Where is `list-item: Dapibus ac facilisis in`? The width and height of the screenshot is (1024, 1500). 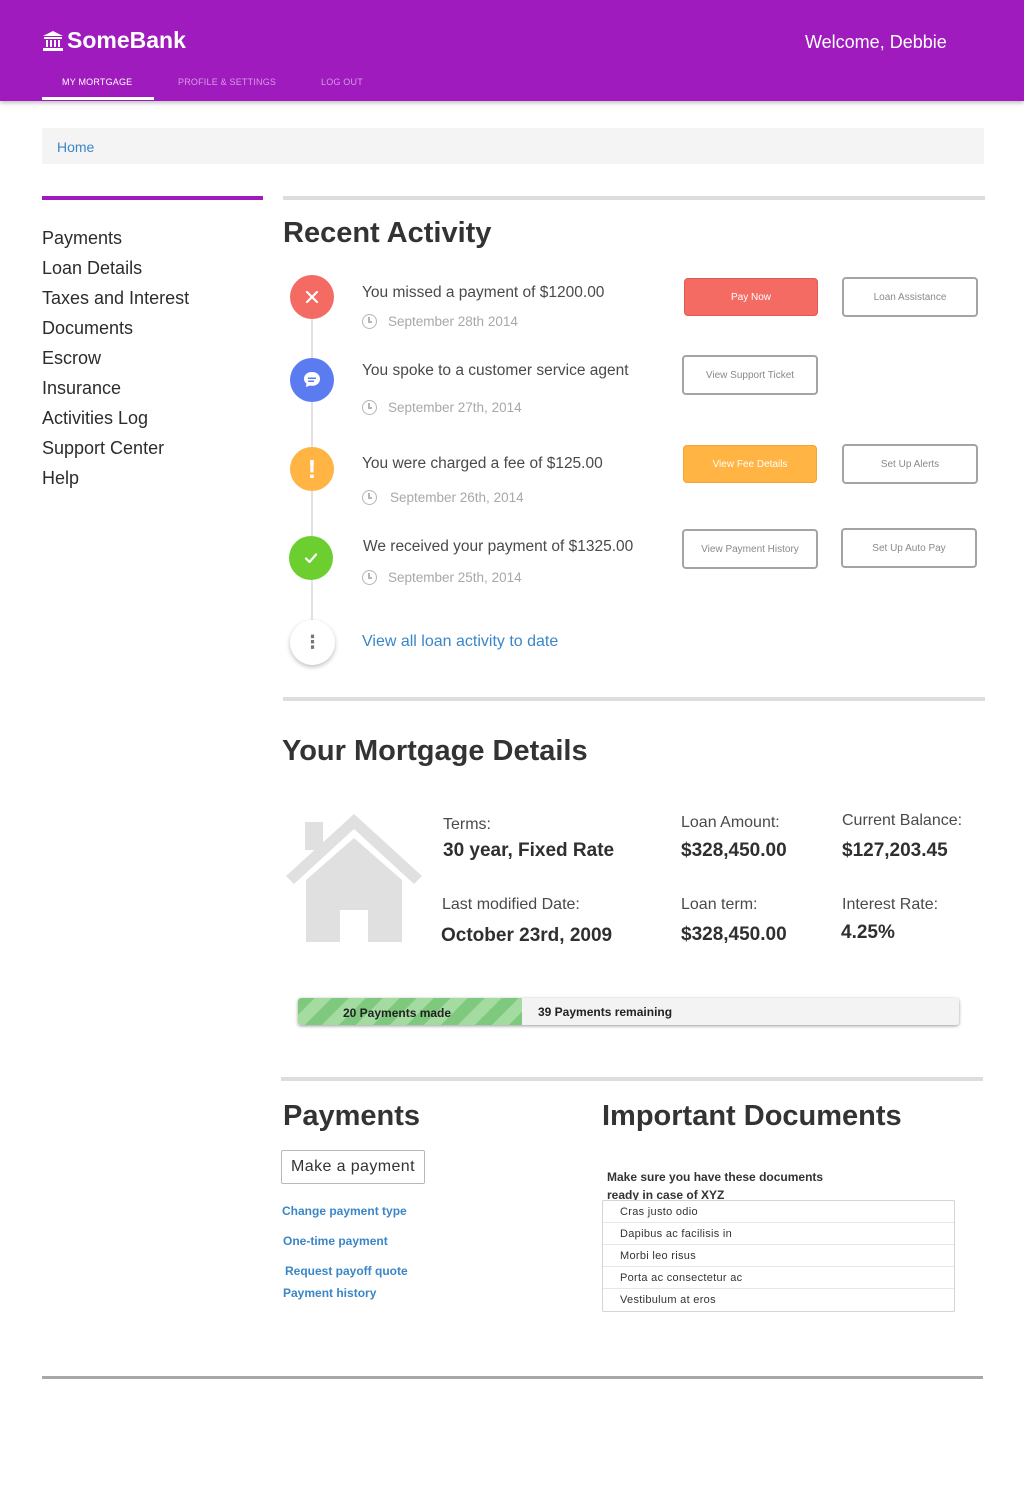
list-item: Dapibus ac facilisis in is located at coordinates (778, 1234).